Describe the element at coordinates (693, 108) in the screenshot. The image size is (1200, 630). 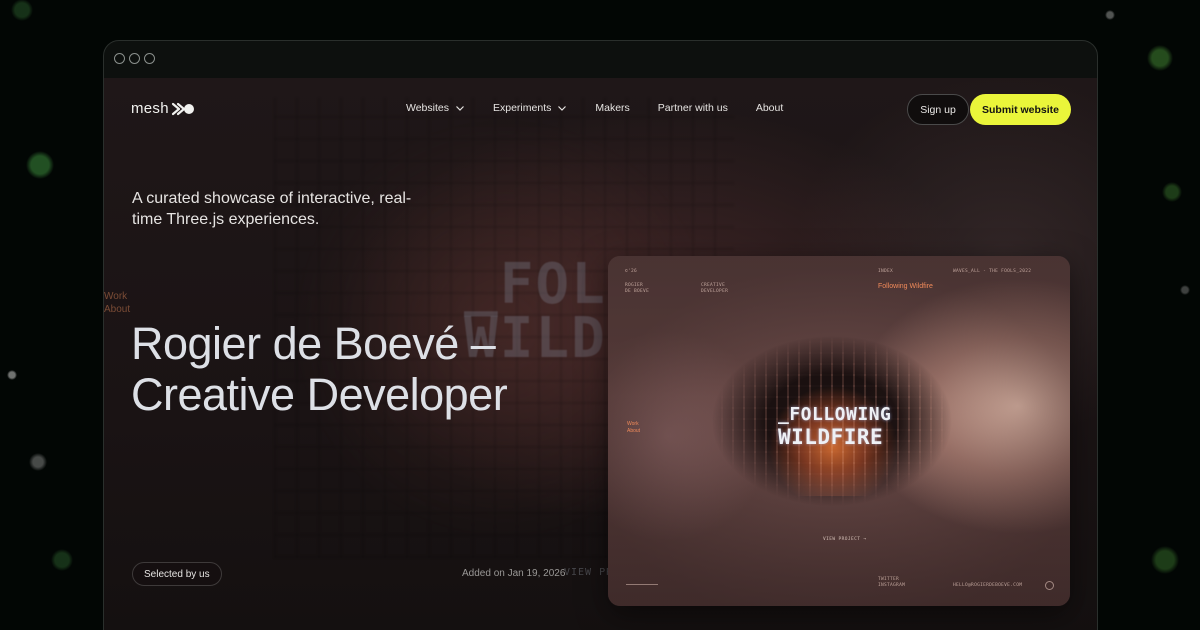
I see `nav-item-partner: Partner with us` at that location.